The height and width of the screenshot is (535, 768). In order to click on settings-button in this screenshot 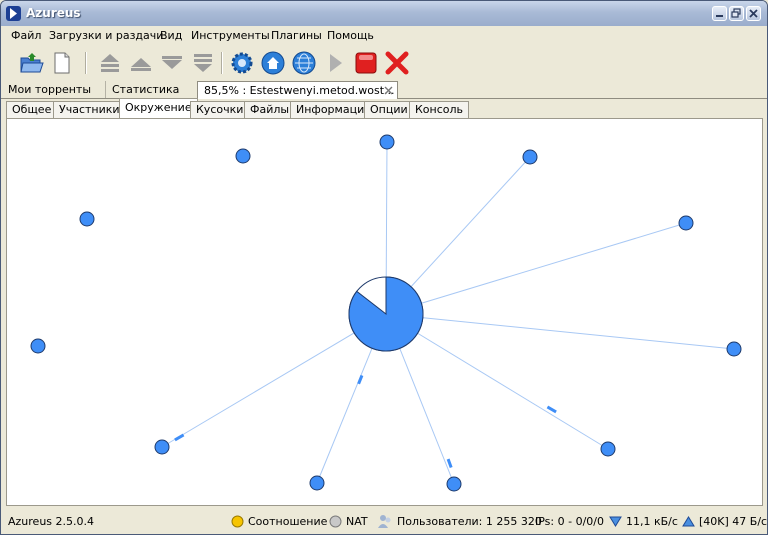, I will do `click(242, 63)`.